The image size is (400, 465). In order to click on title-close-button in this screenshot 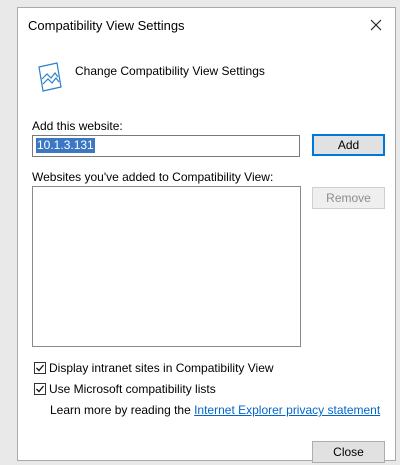, I will do `click(376, 25)`.